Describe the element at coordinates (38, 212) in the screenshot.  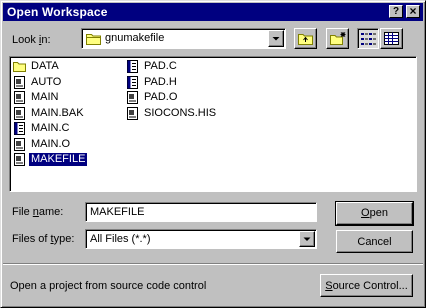
I see `file-name-label: File name:` at that location.